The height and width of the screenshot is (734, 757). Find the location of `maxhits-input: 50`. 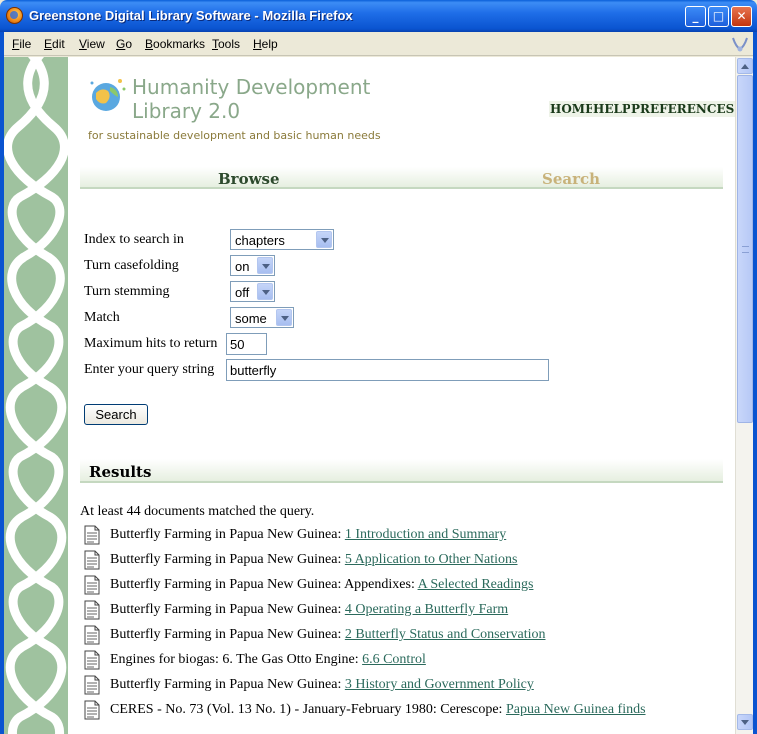

maxhits-input: 50 is located at coordinates (246, 344).